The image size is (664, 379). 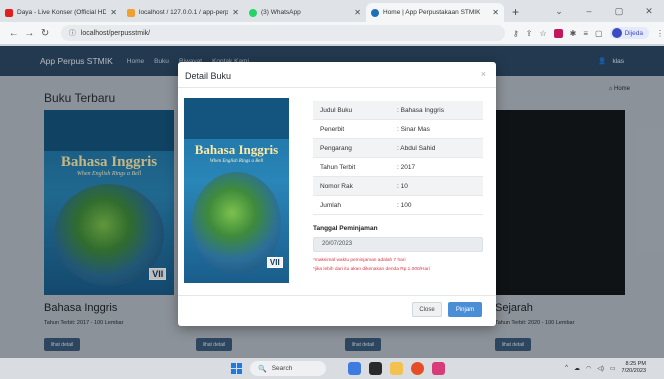 I want to click on tanggal-field: 20/07/2023, so click(x=398, y=244).